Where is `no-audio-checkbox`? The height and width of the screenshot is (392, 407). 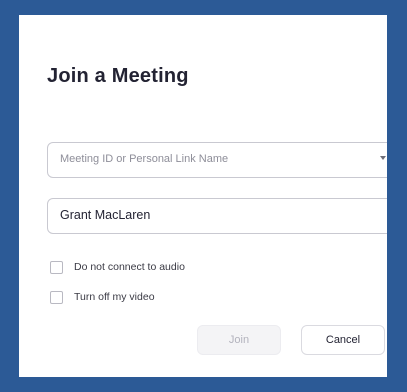 no-audio-checkbox is located at coordinates (56, 267).